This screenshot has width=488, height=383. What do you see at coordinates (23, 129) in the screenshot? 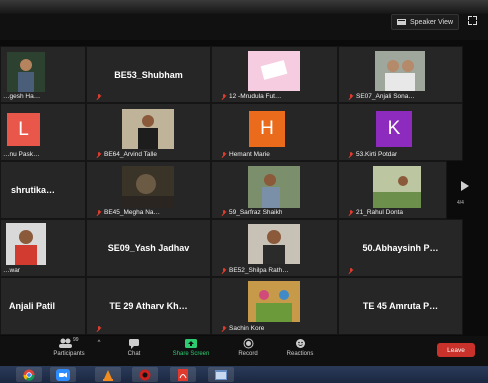
I see `avatar-letter: L` at bounding box center [23, 129].